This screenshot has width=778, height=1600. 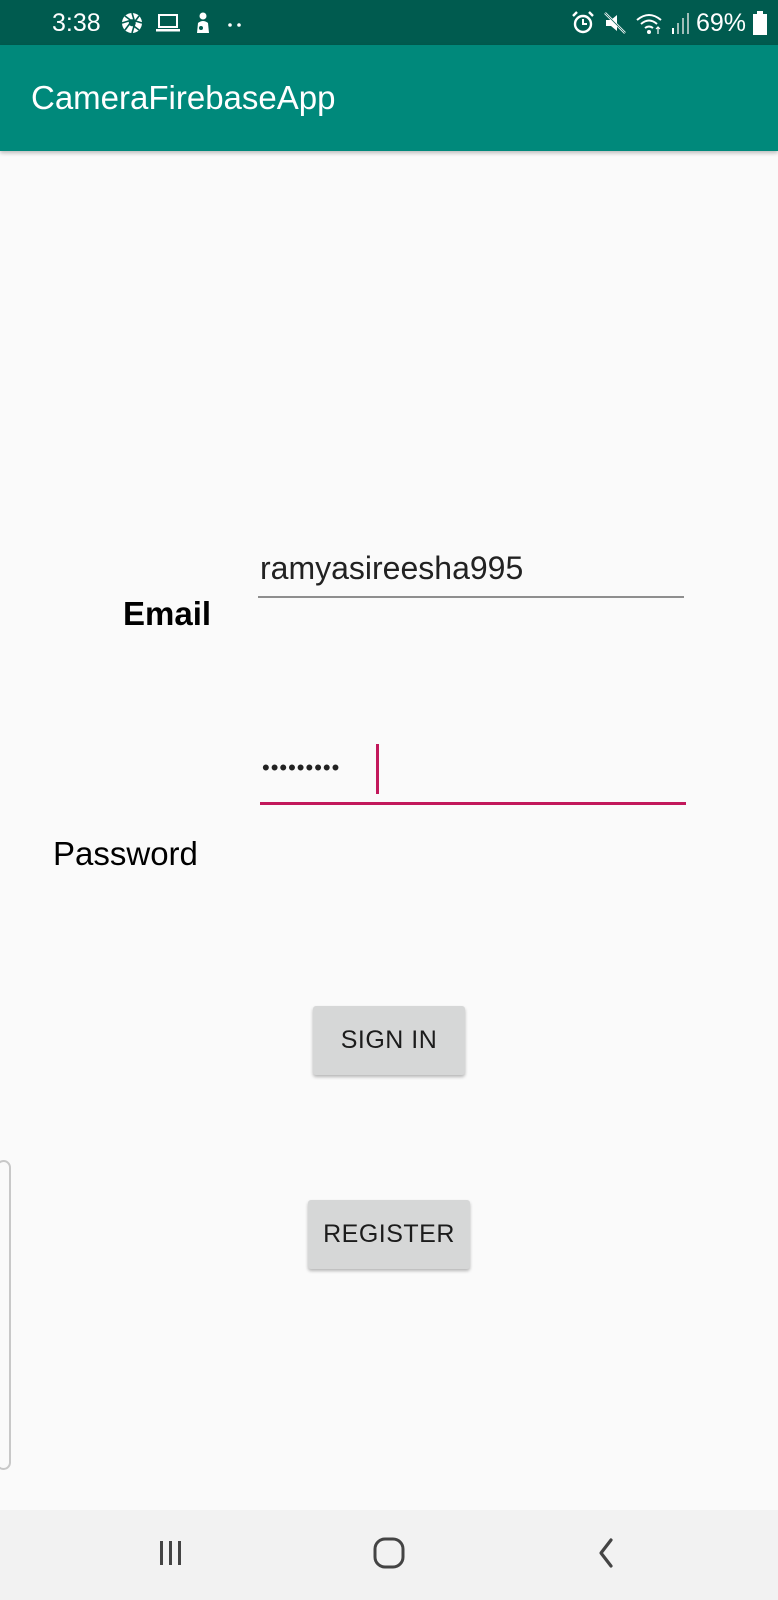 I want to click on alarm-icon, so click(x=583, y=23).